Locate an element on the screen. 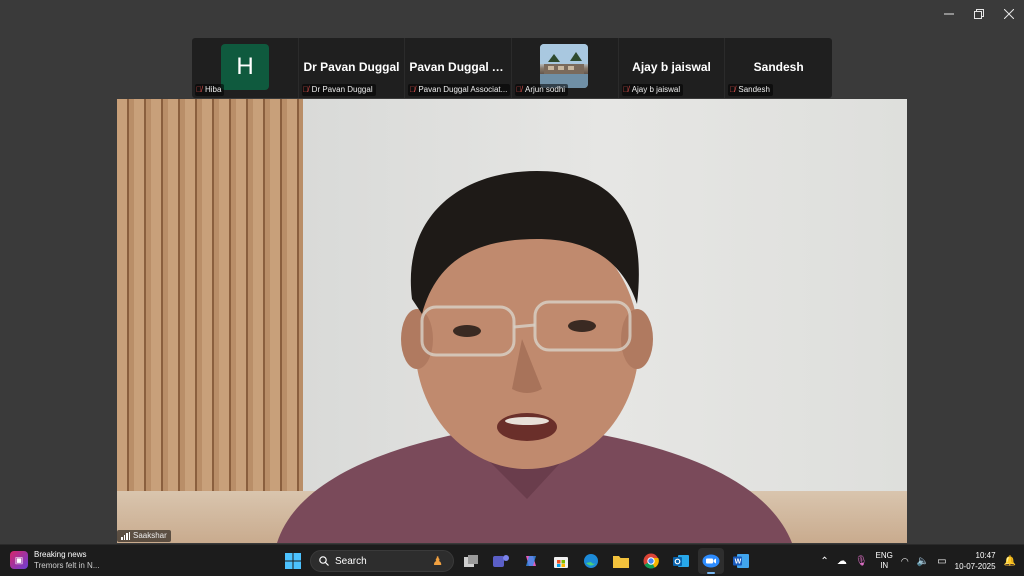  participant-name: Hiba is located at coordinates (213, 89).